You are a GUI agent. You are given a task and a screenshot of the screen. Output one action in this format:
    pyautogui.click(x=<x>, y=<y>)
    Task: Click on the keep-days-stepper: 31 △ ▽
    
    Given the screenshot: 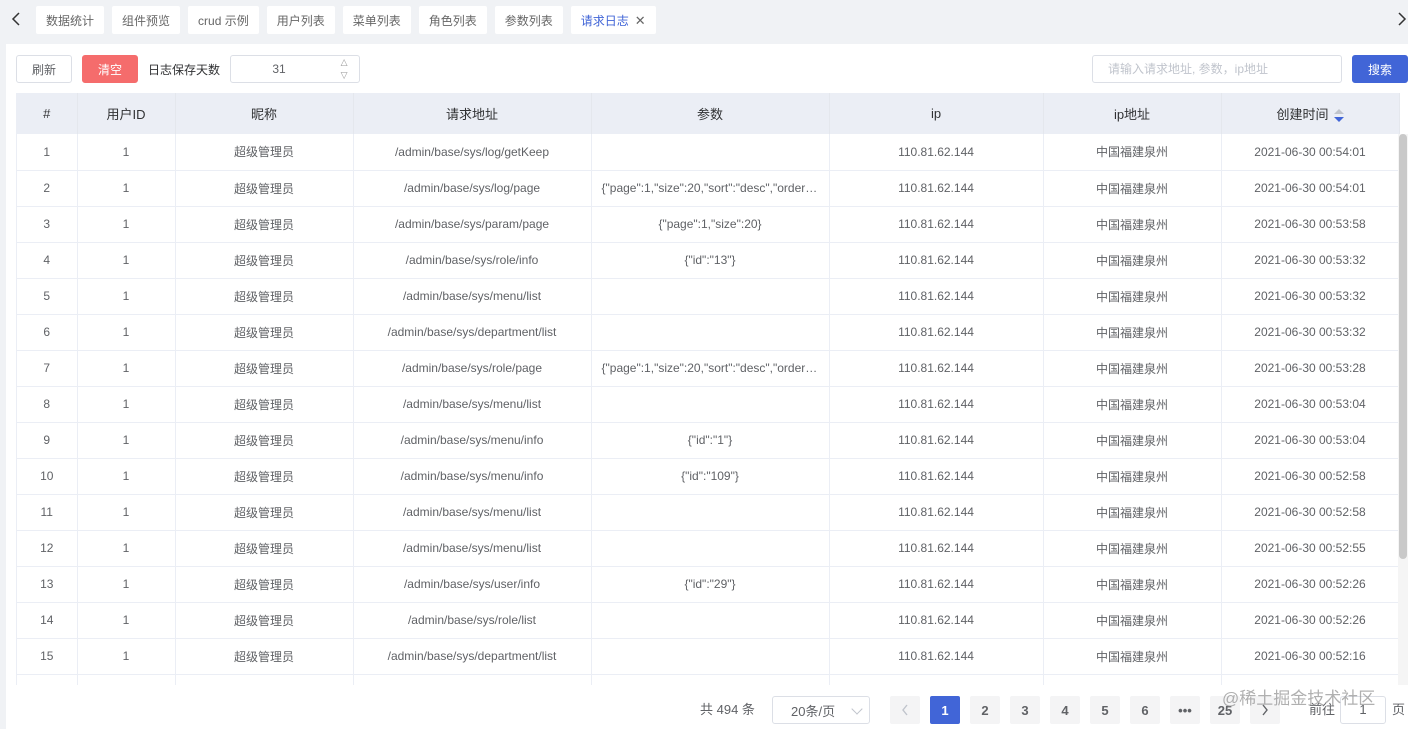 What is the action you would take?
    pyautogui.click(x=295, y=69)
    